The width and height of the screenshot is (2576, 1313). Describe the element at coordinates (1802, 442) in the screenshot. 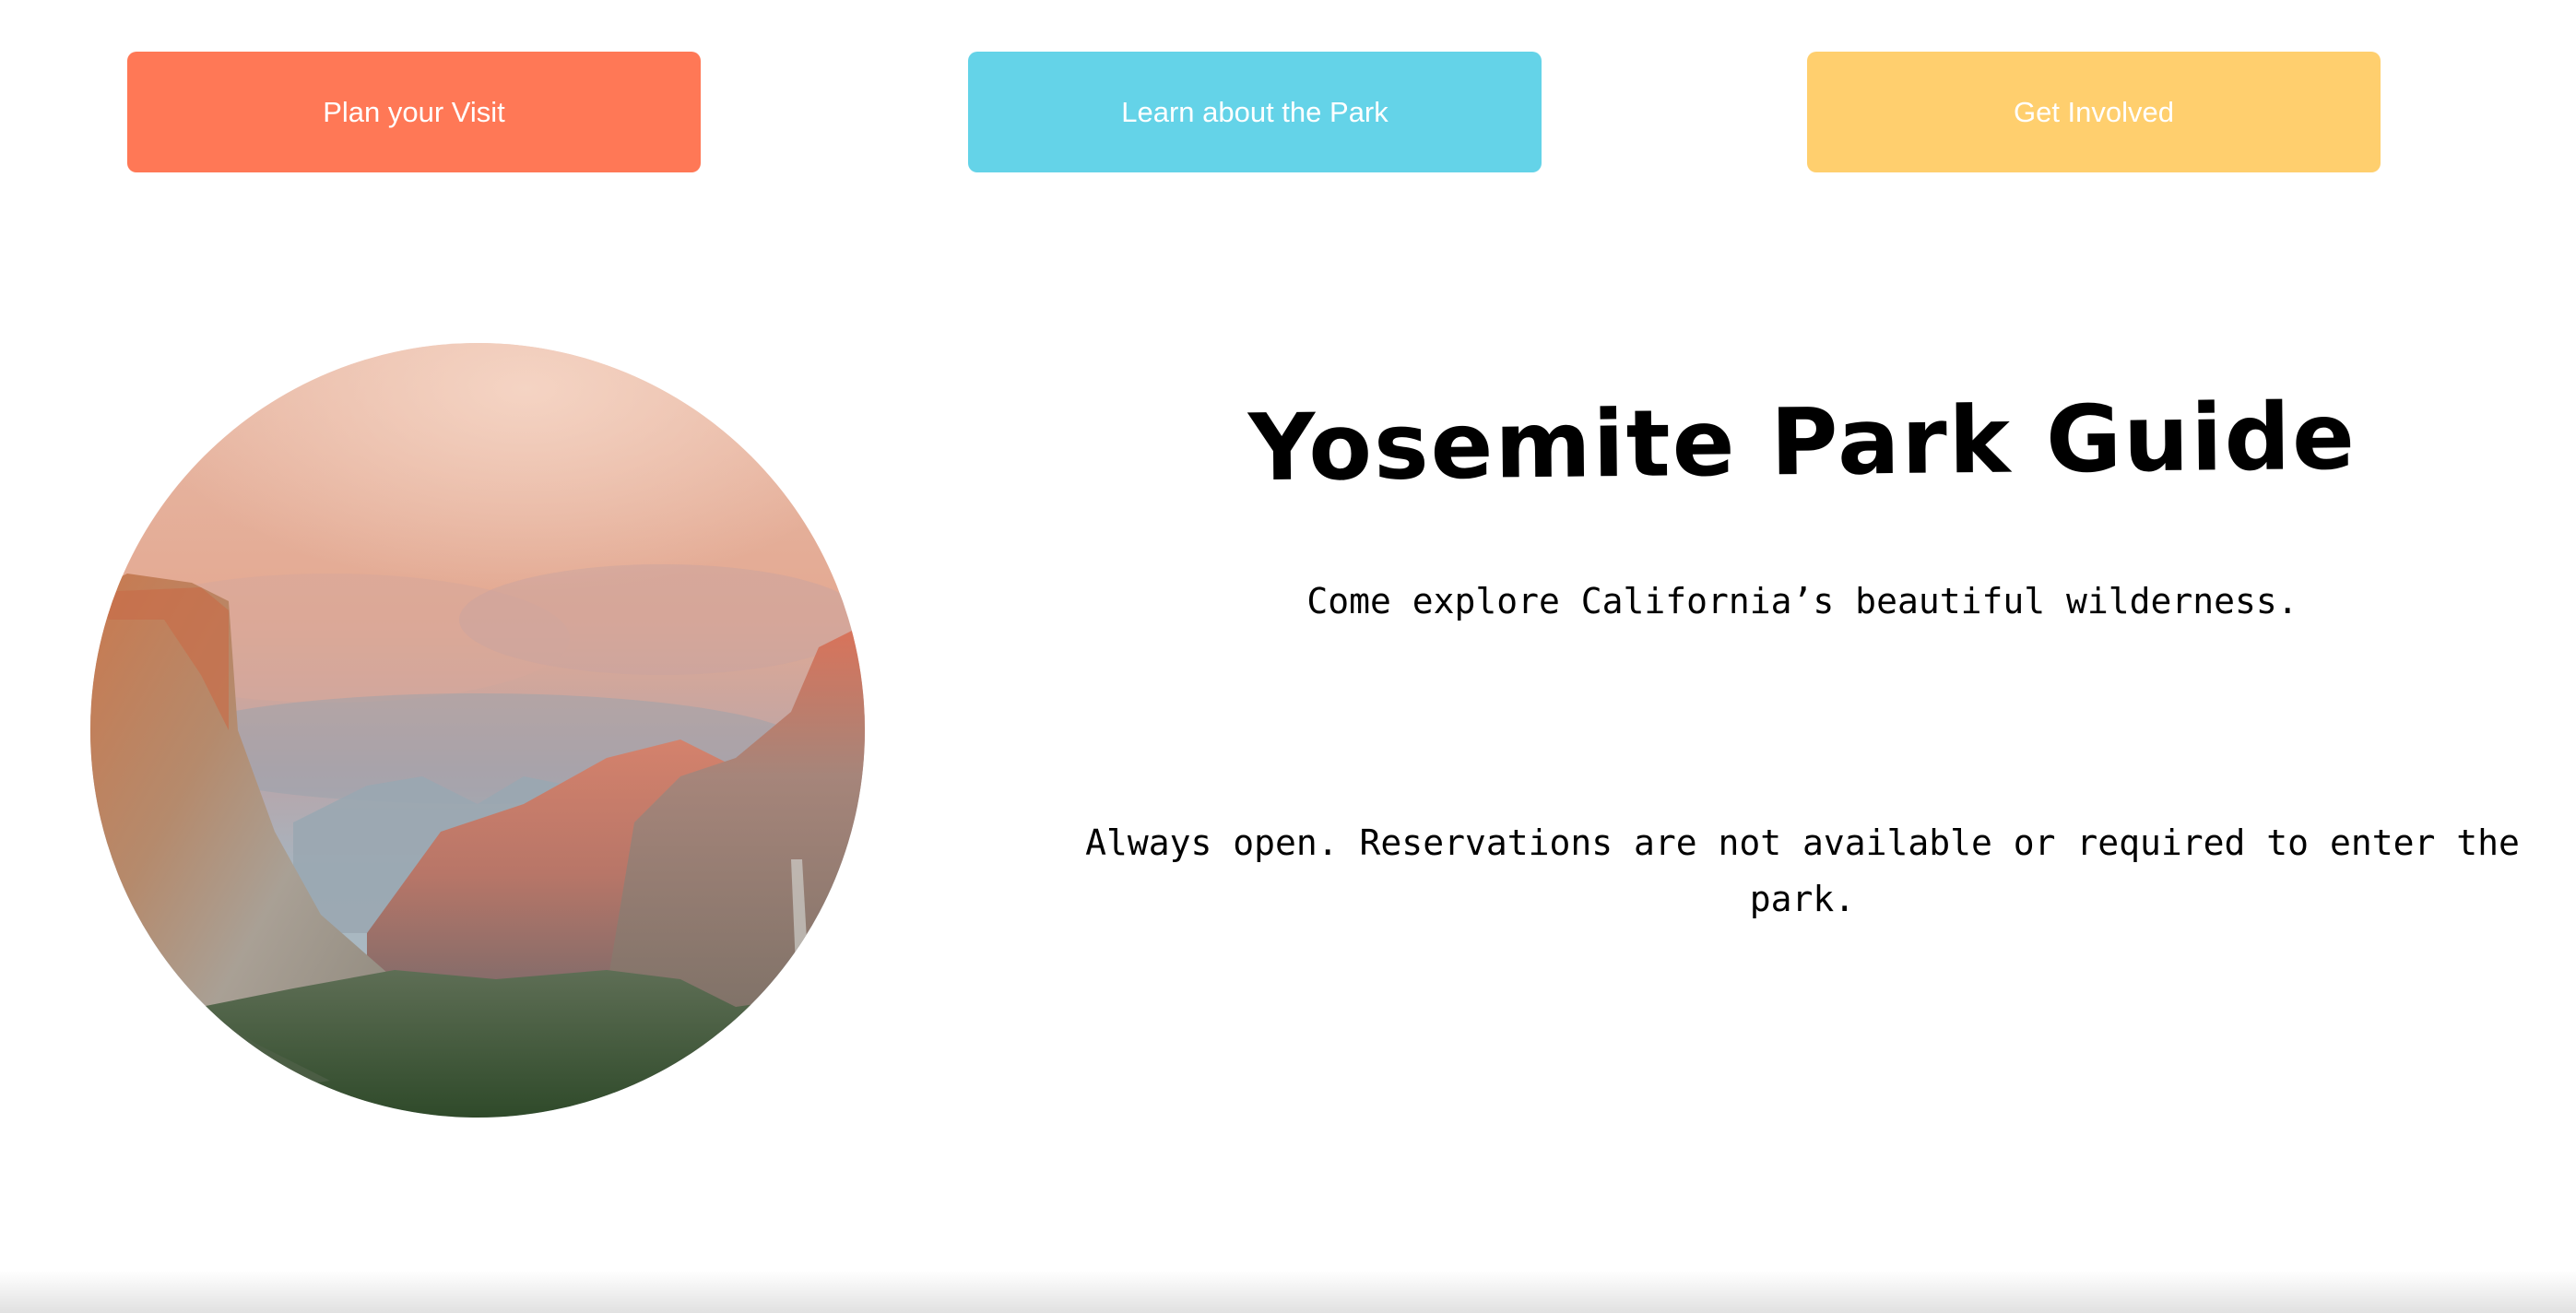

I see `page-title: Yosemite Park Guide` at that location.